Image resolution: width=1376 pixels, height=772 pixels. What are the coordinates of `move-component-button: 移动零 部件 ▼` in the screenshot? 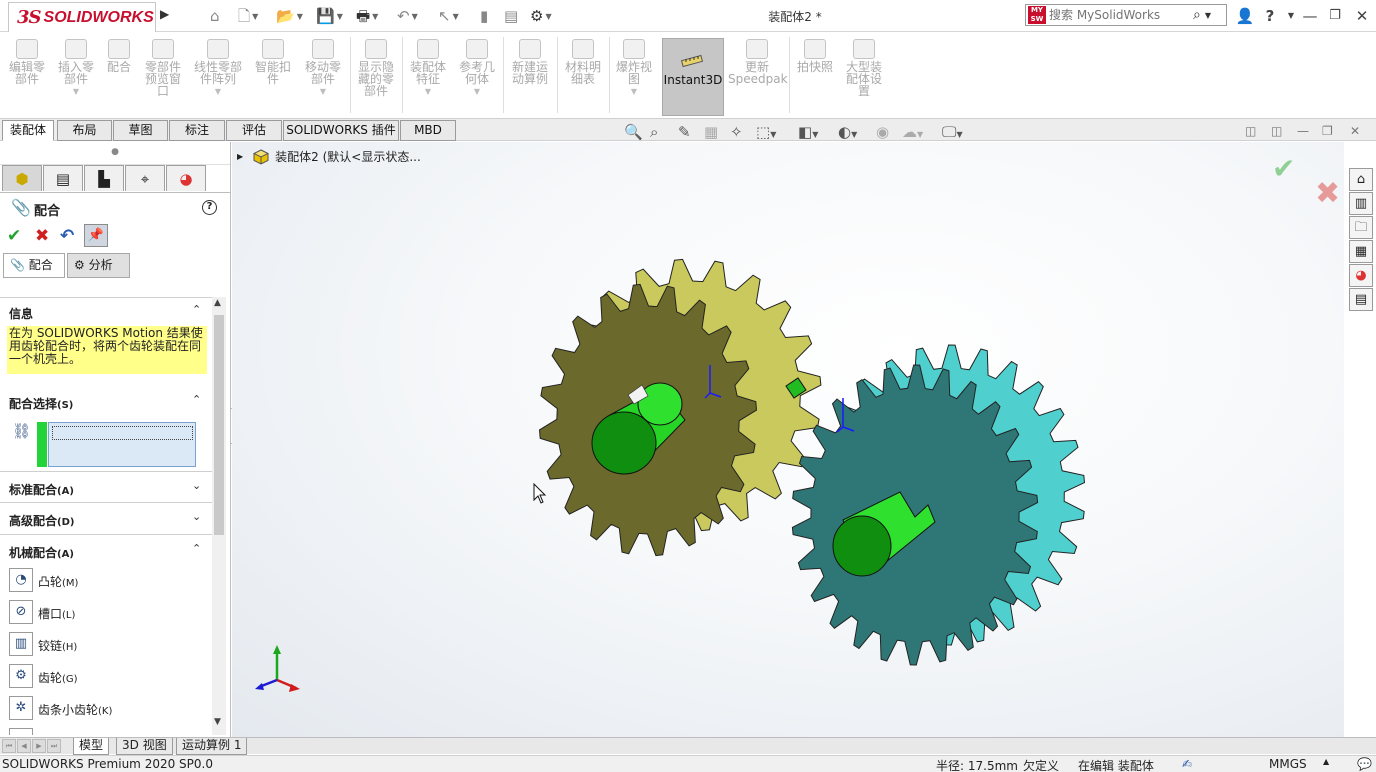 It's located at (323, 68).